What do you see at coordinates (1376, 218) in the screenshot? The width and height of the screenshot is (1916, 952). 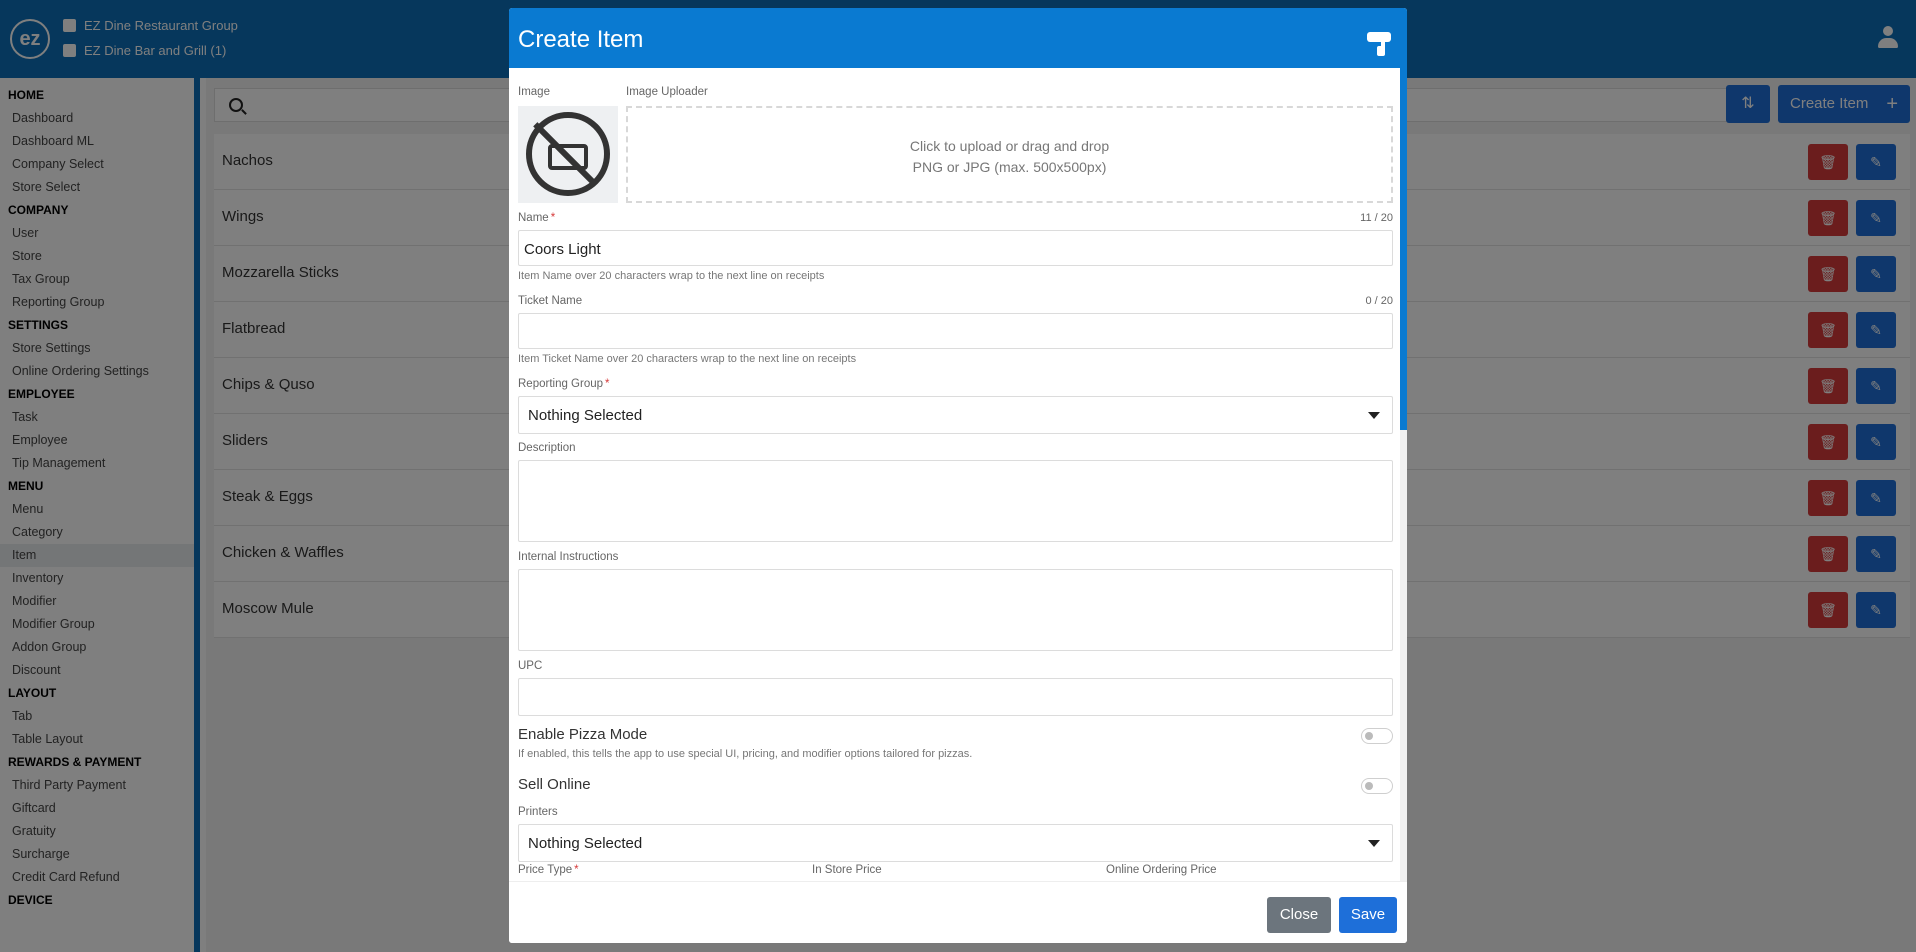 I see `name-counter: 11 / 20` at bounding box center [1376, 218].